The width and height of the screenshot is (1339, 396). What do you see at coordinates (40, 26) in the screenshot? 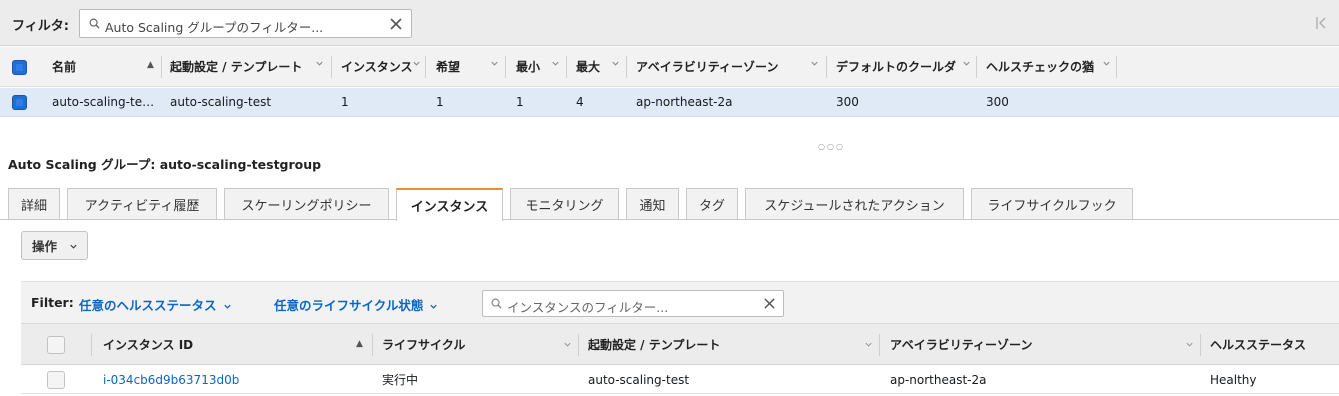
I see `filter-label: フィルタ:` at bounding box center [40, 26].